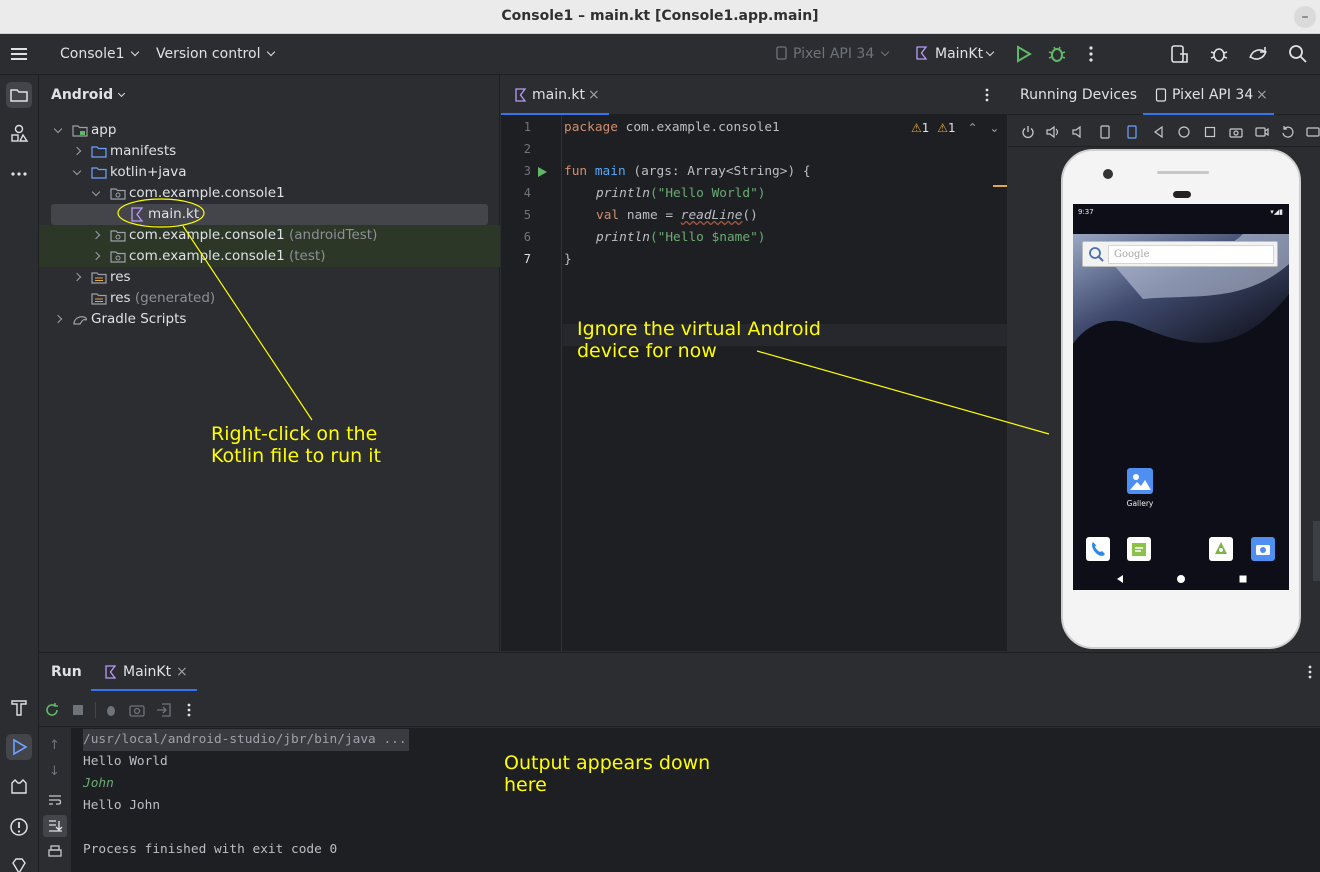 The width and height of the screenshot is (1320, 872). What do you see at coordinates (660, 17) in the screenshot?
I see `window-title-bar: Console1 – main.kt [Console1.app.main] –` at bounding box center [660, 17].